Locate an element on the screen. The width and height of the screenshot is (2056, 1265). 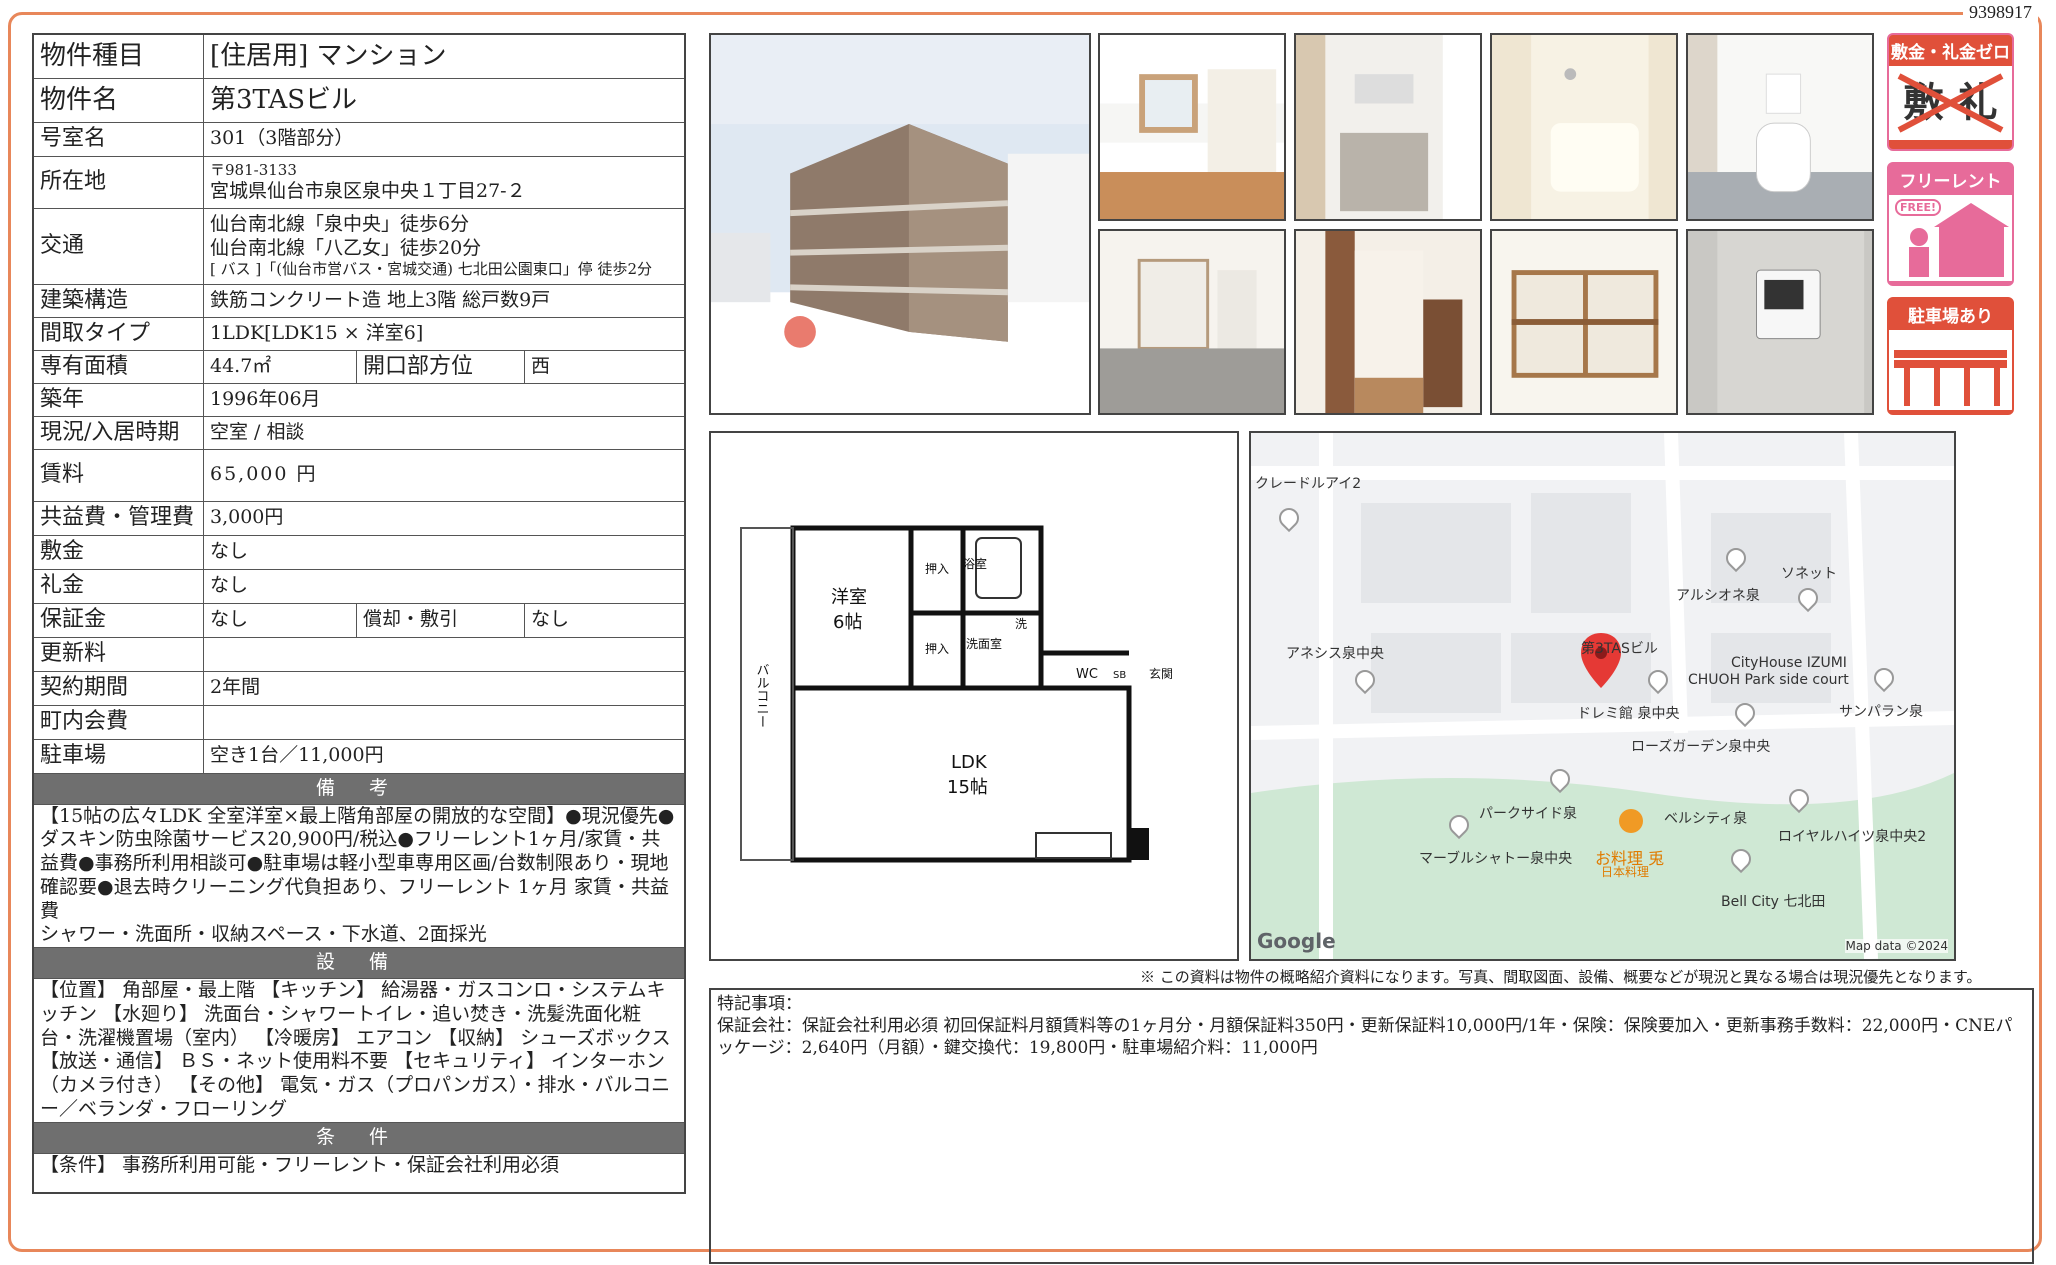
map-label: 日本料理 is located at coordinates (1625, 872).